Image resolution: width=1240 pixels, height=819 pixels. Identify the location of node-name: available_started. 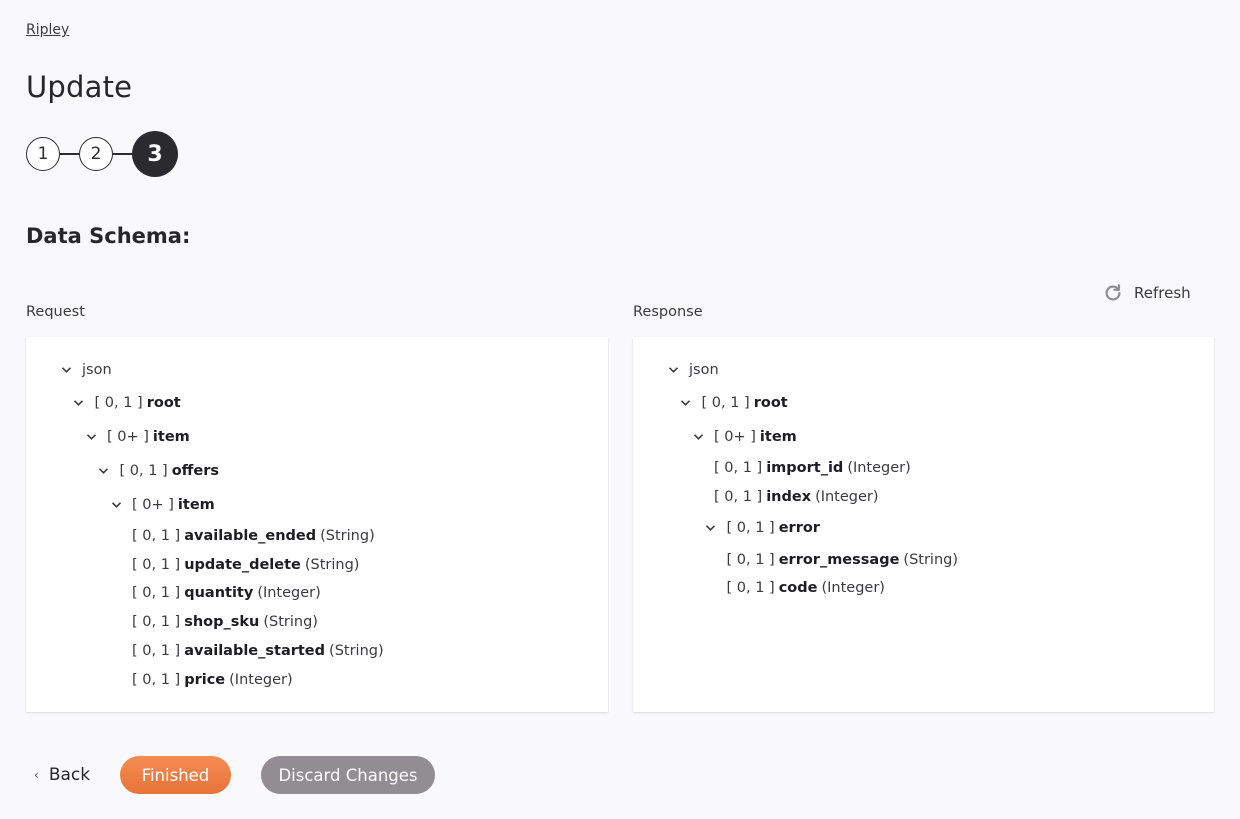
(255, 651).